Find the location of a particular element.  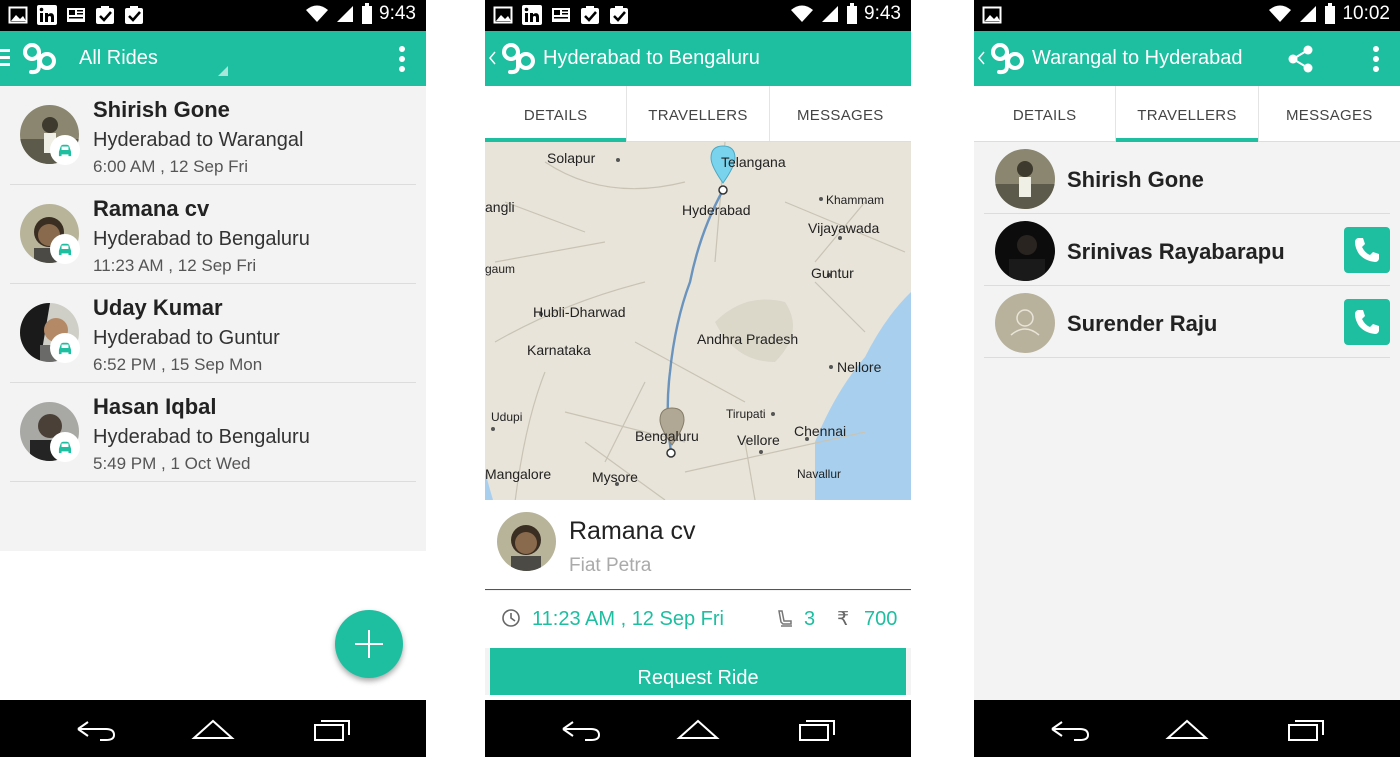

list-item: Surender Raju is located at coordinates (1187, 322).